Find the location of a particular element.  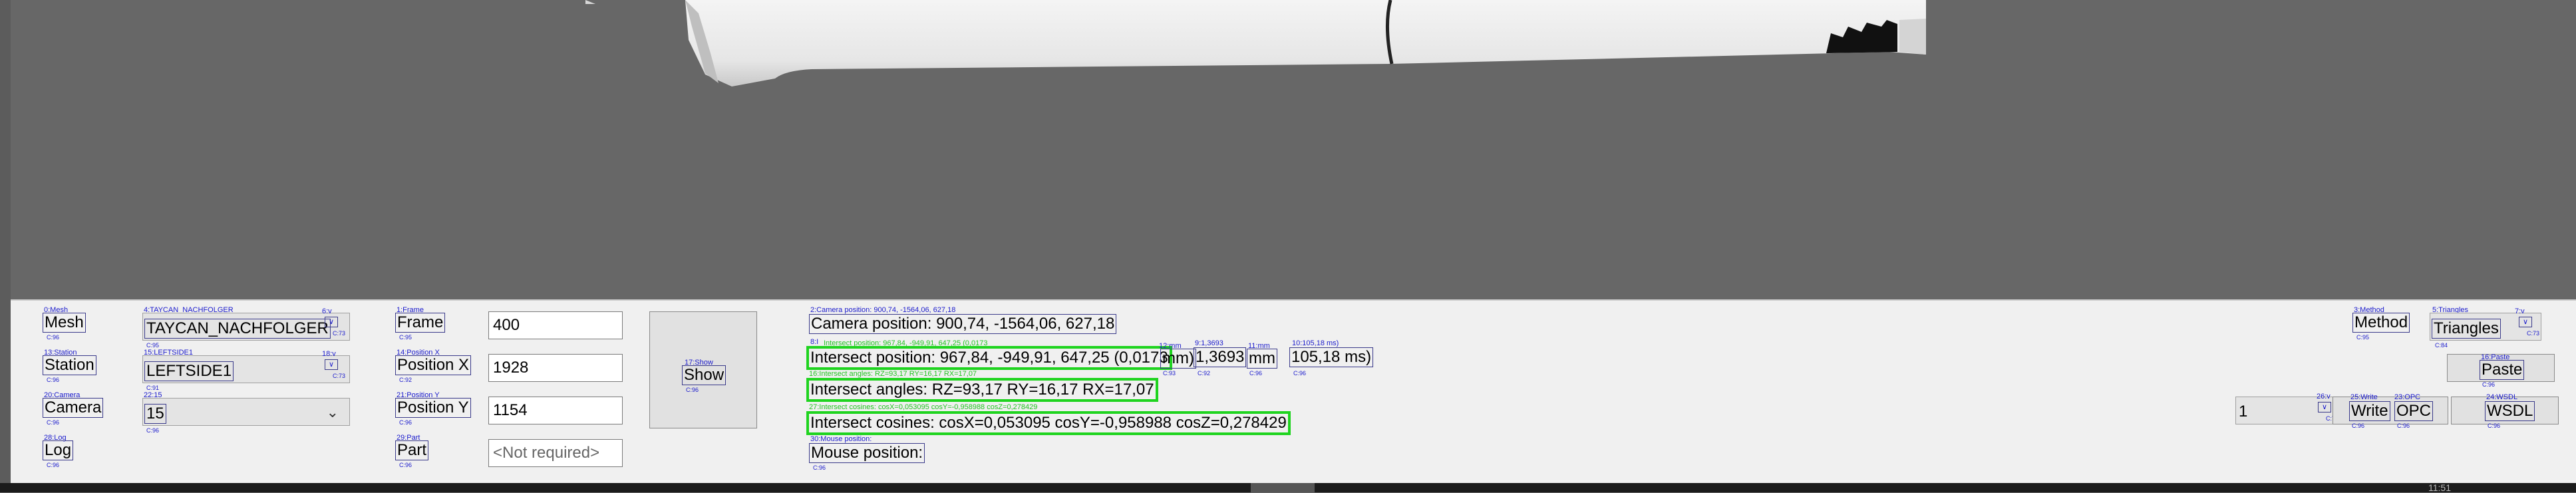

paste-cid: C:96 is located at coordinates (2489, 384).